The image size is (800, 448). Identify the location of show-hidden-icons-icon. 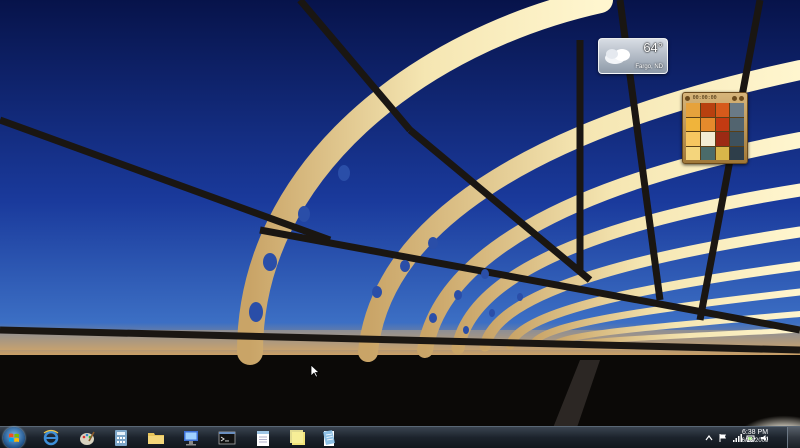
(709, 438).